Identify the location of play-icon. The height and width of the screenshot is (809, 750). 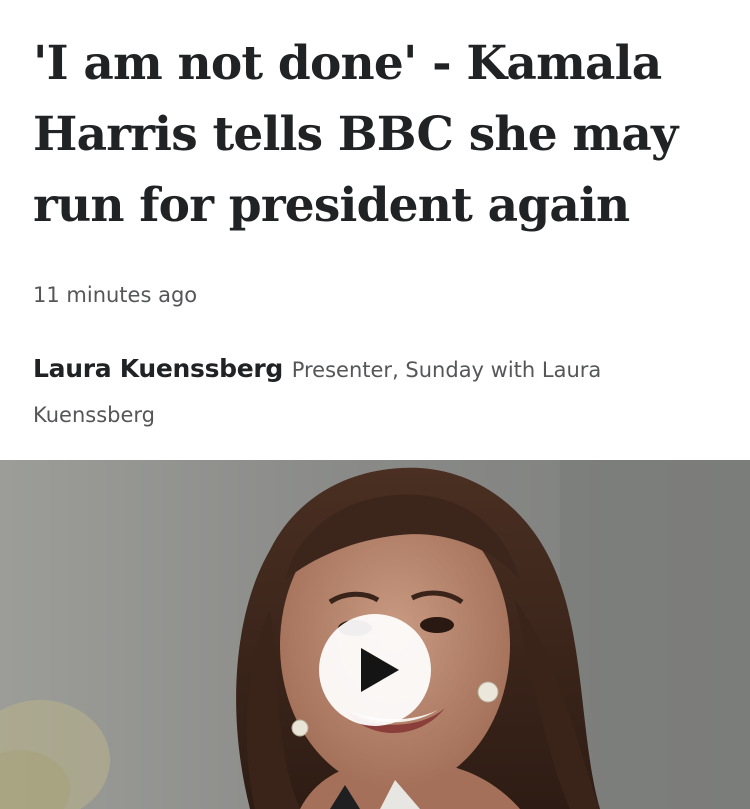
(380, 670).